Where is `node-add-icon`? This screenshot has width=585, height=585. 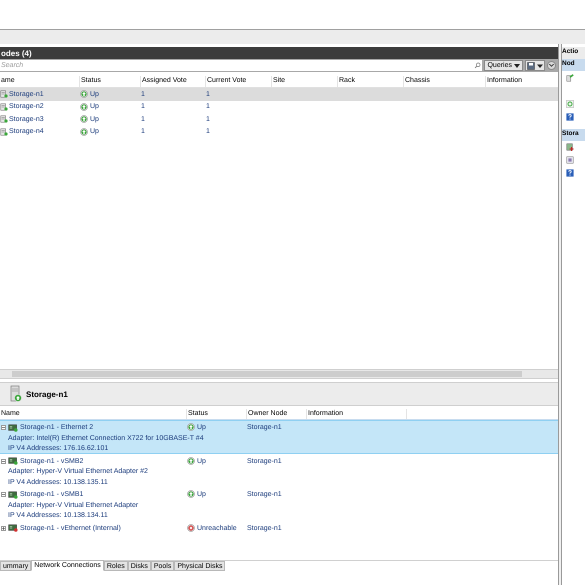 node-add-icon is located at coordinates (570, 78).